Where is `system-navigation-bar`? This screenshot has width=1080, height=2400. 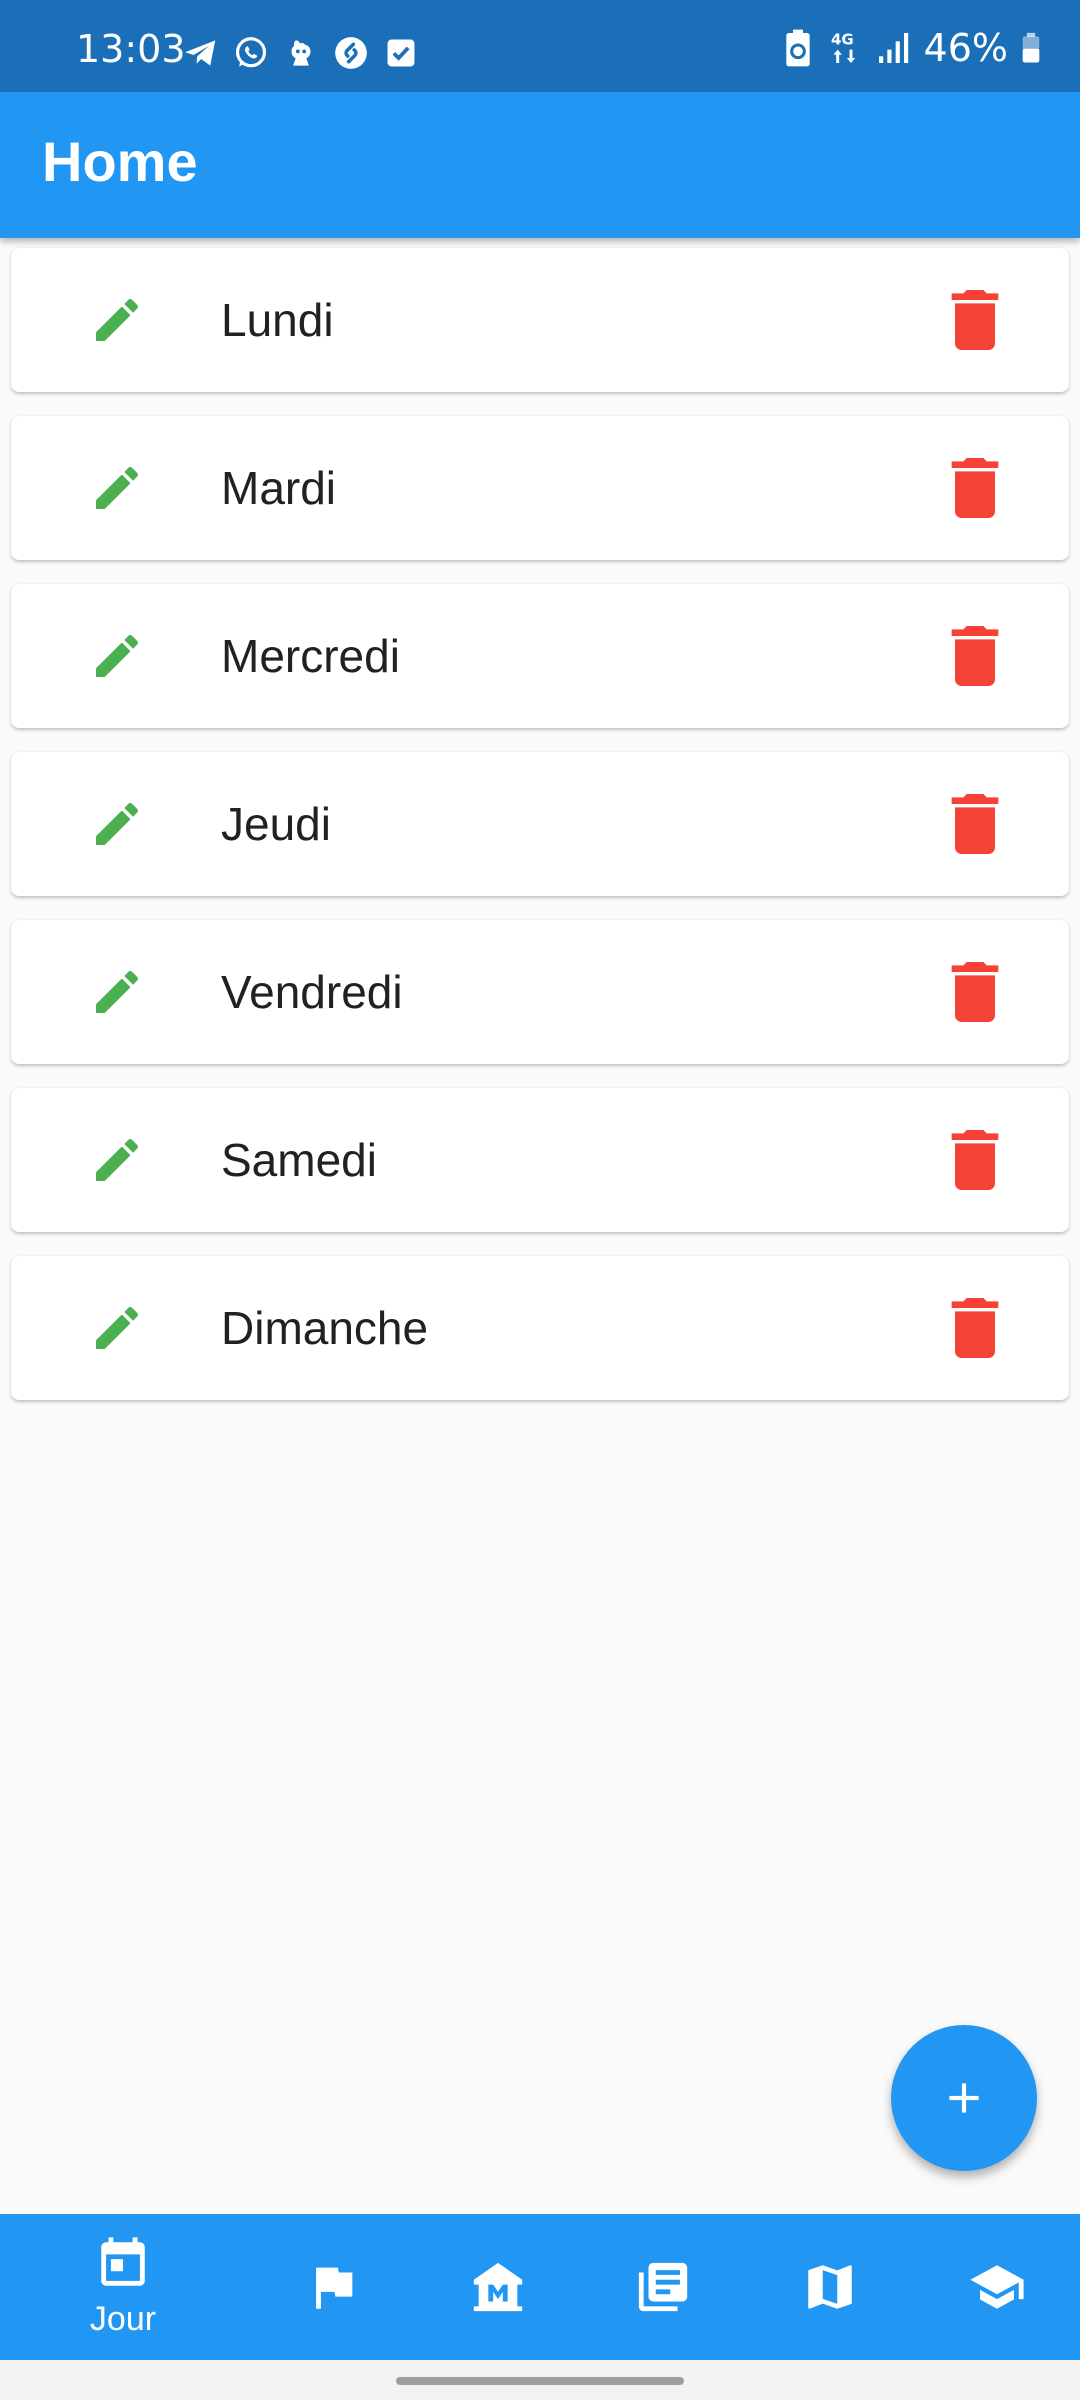 system-navigation-bar is located at coordinates (540, 2380).